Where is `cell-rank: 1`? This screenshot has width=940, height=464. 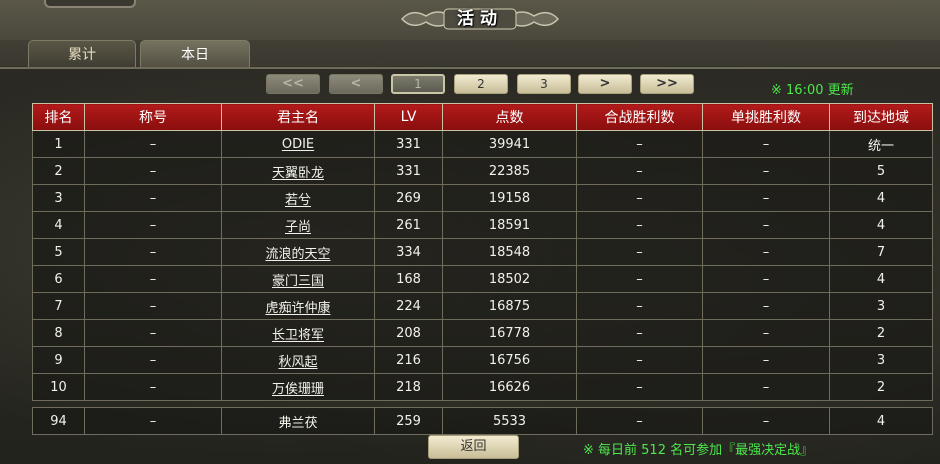
cell-rank: 1 is located at coordinates (58, 144).